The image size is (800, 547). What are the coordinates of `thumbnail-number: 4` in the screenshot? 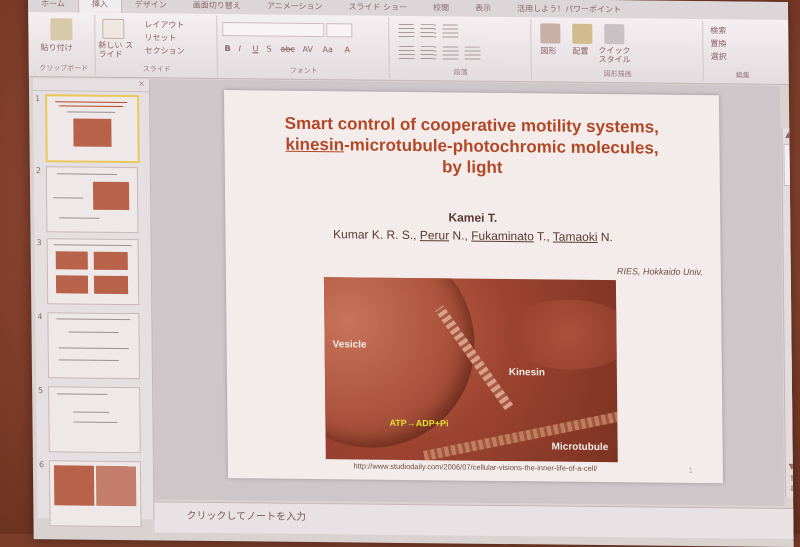 It's located at (40, 317).